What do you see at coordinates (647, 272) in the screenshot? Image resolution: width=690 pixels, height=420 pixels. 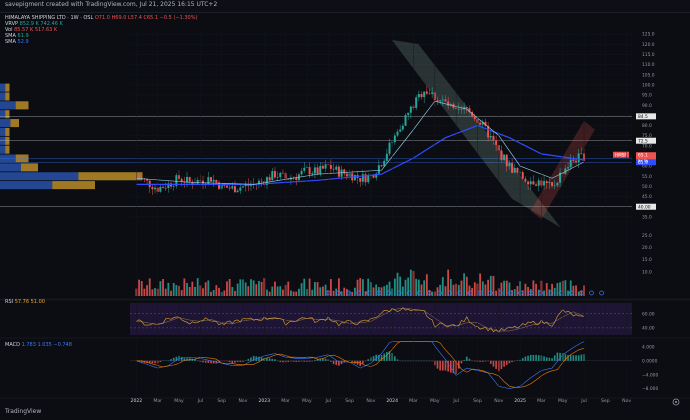 I see `volume-tick-3: 10.0` at bounding box center [647, 272].